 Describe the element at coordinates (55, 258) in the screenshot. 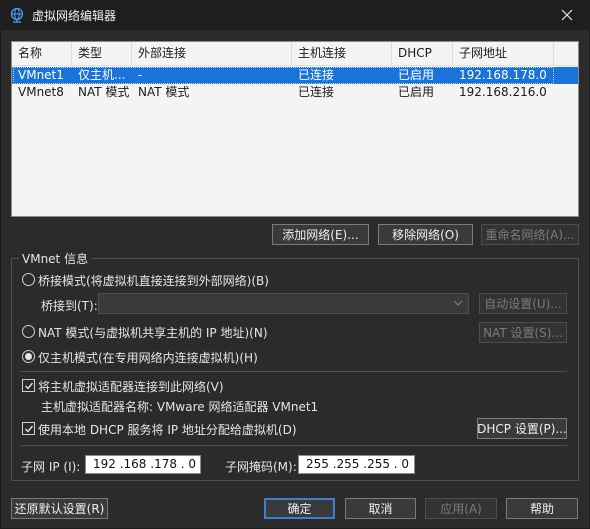

I see `vmnet-info-label: VMnet 信息` at that location.